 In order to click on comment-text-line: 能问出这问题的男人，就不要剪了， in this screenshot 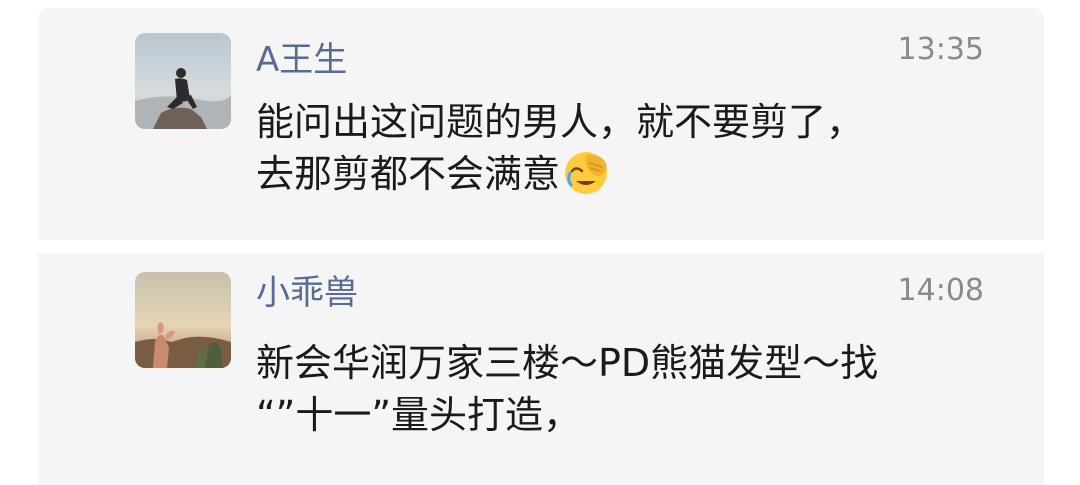, I will do `click(560, 122)`.